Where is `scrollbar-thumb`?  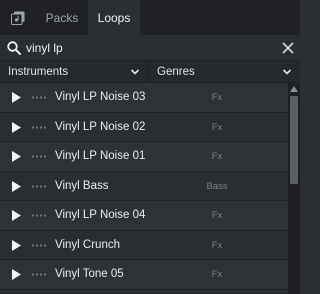 scrollbar-thumb is located at coordinates (294, 140).